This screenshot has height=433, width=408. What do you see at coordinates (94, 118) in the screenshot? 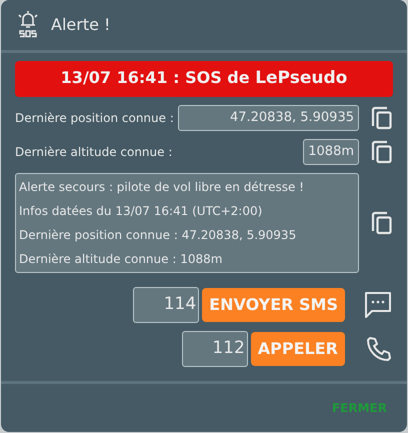
I see `field-label: Dernière position connue :` at bounding box center [94, 118].